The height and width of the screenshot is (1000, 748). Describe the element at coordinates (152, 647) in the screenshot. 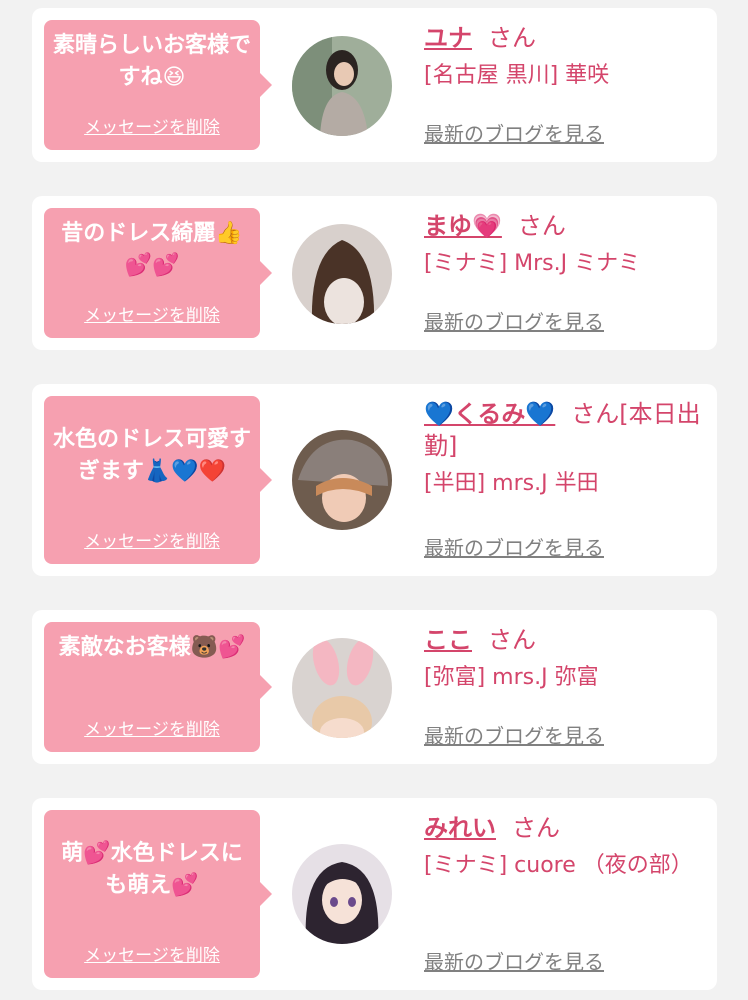

I see `message-text: 素敵なお客様🐻💕` at that location.